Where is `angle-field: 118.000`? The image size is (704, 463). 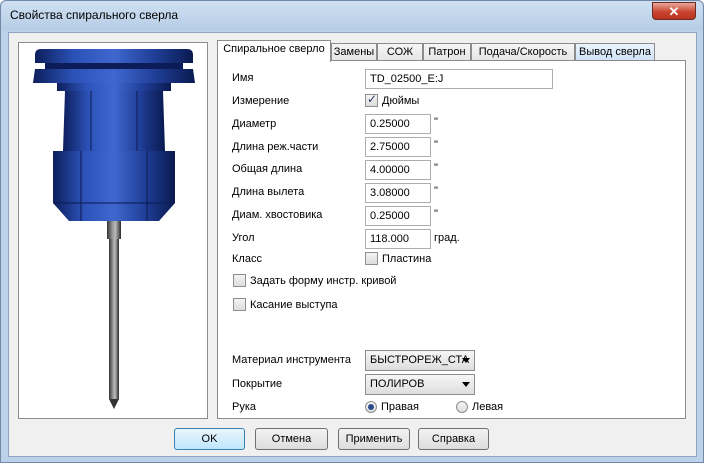
angle-field: 118.000 is located at coordinates (398, 239).